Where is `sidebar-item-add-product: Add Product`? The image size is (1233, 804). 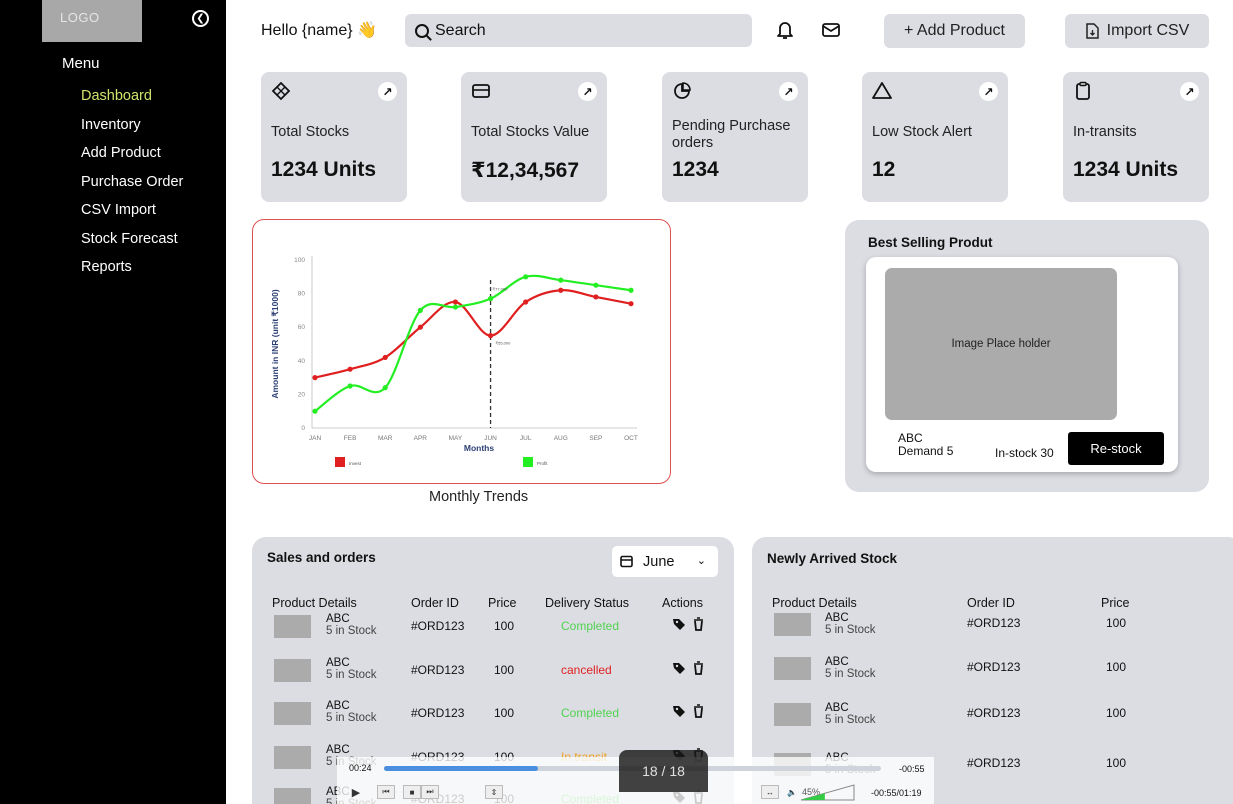 sidebar-item-add-product: Add Product is located at coordinates (132, 157).